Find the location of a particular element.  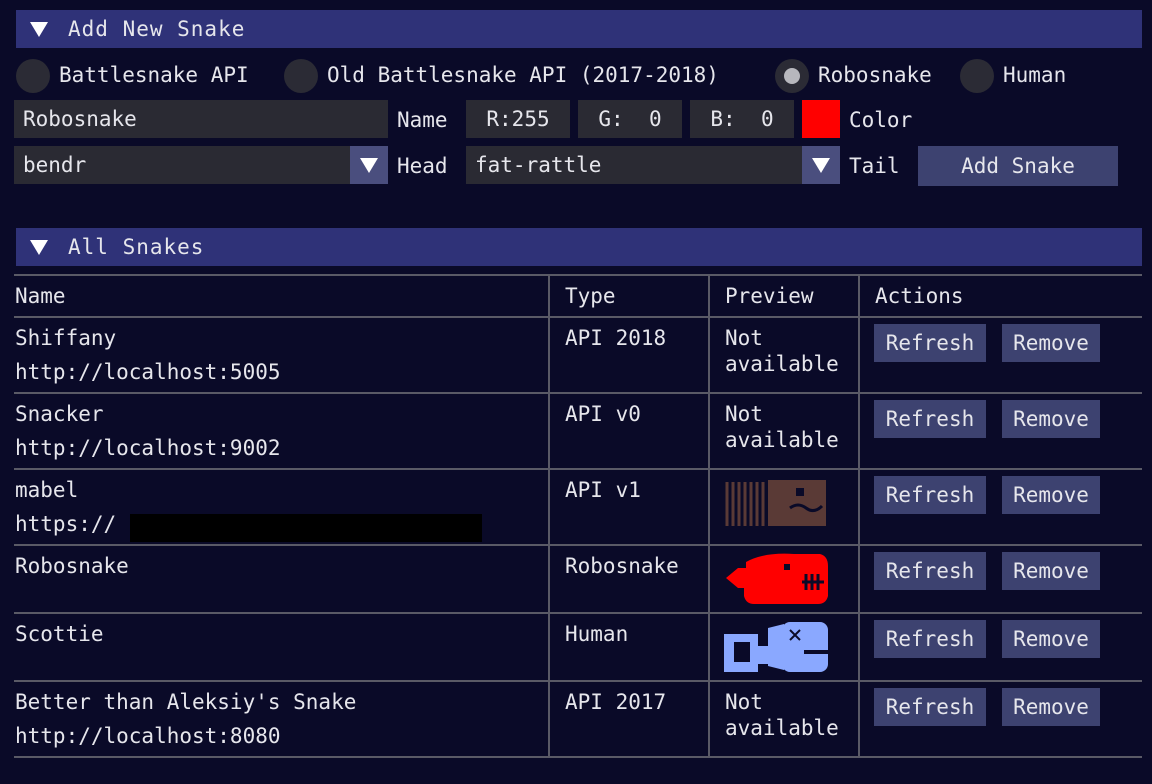

radio-label-human: Human is located at coordinates (1035, 75).